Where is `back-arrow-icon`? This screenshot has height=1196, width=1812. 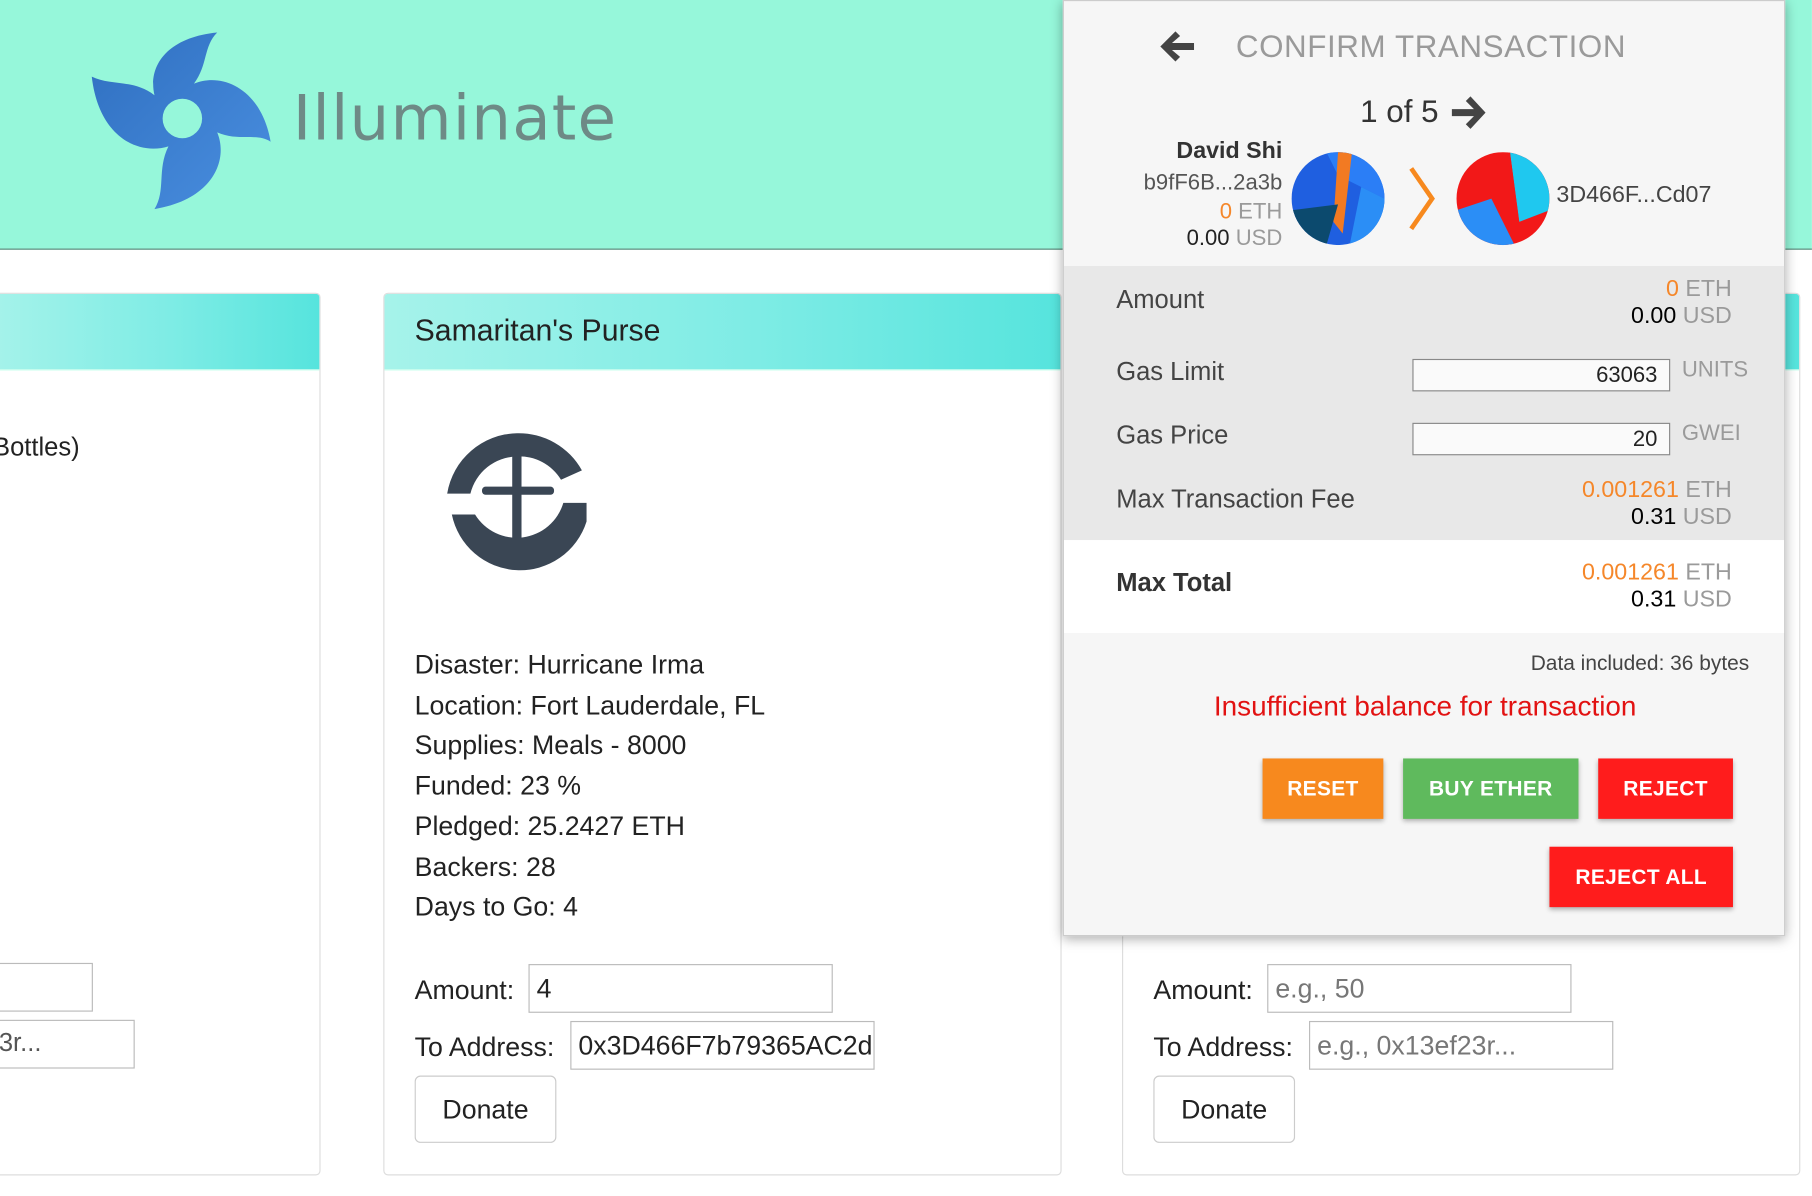 back-arrow-icon is located at coordinates (1176, 46).